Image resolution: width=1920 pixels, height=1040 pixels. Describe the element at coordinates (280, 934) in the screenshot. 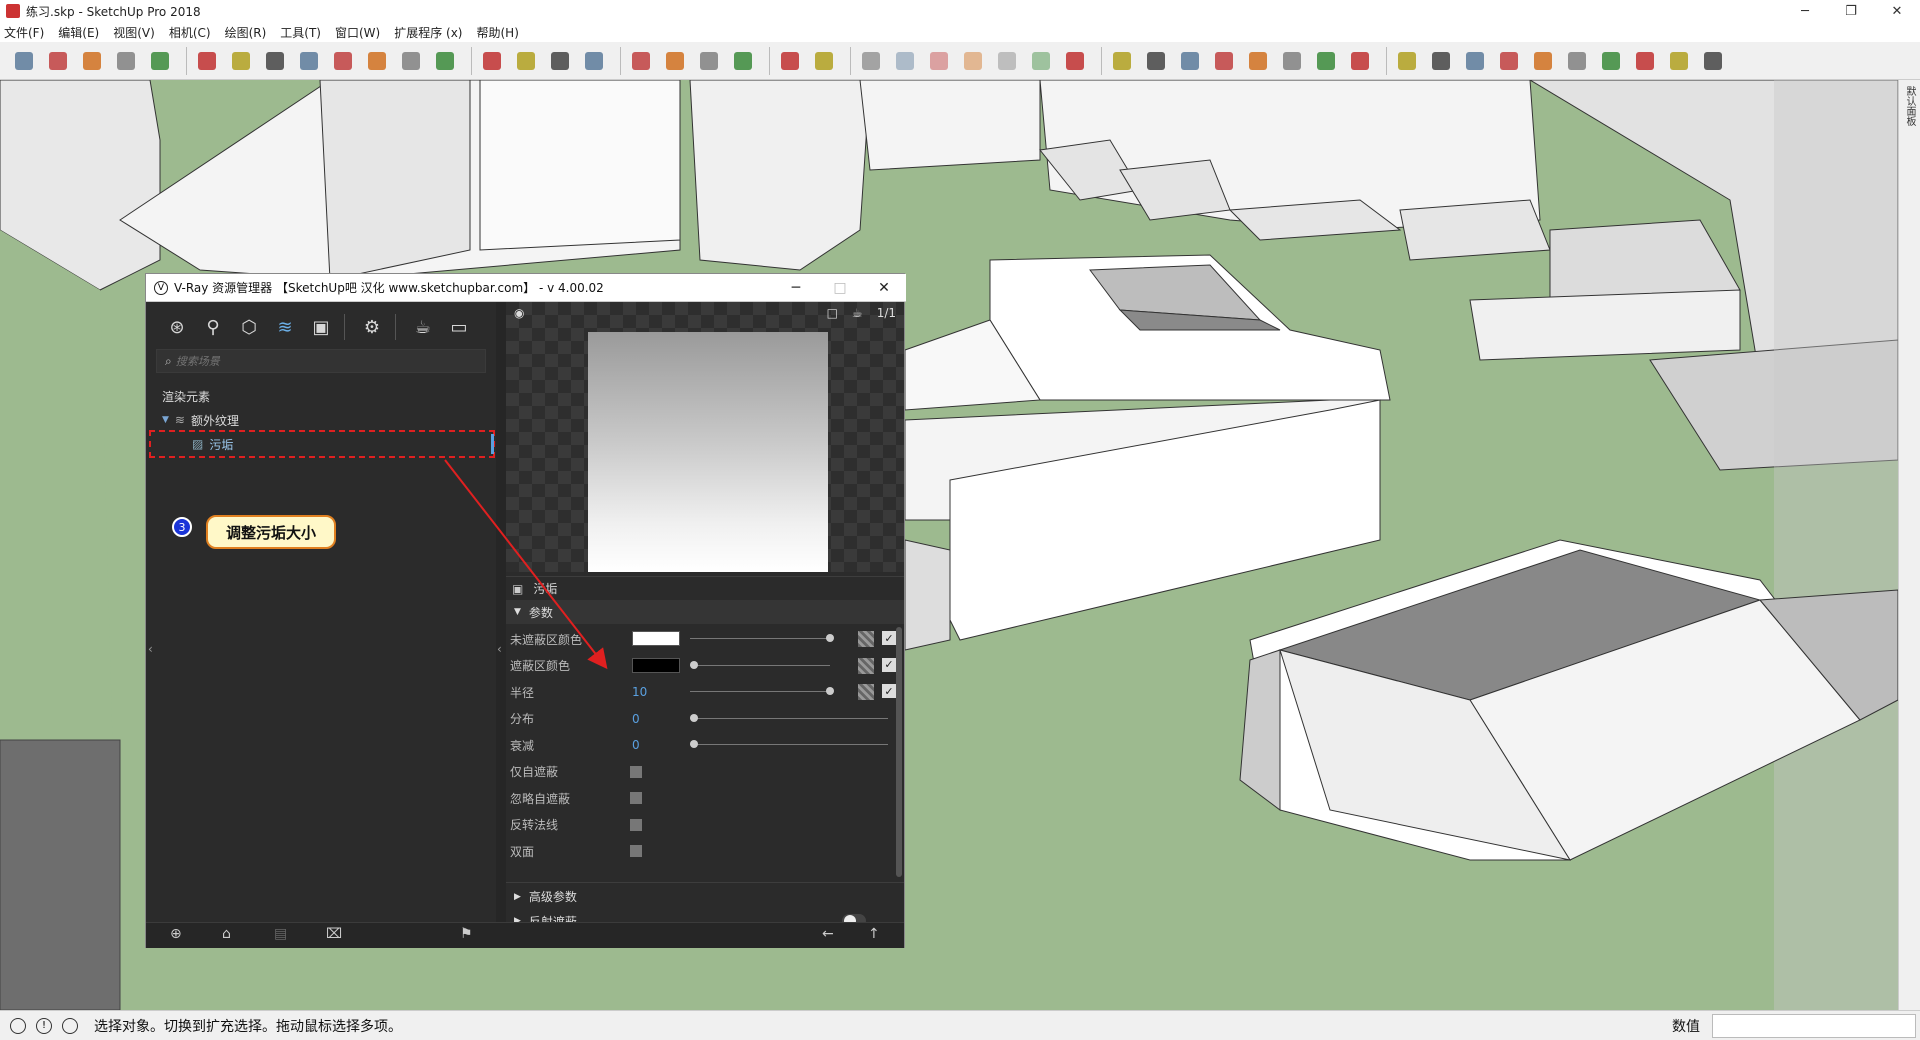

I see `save-icon: ▤` at that location.